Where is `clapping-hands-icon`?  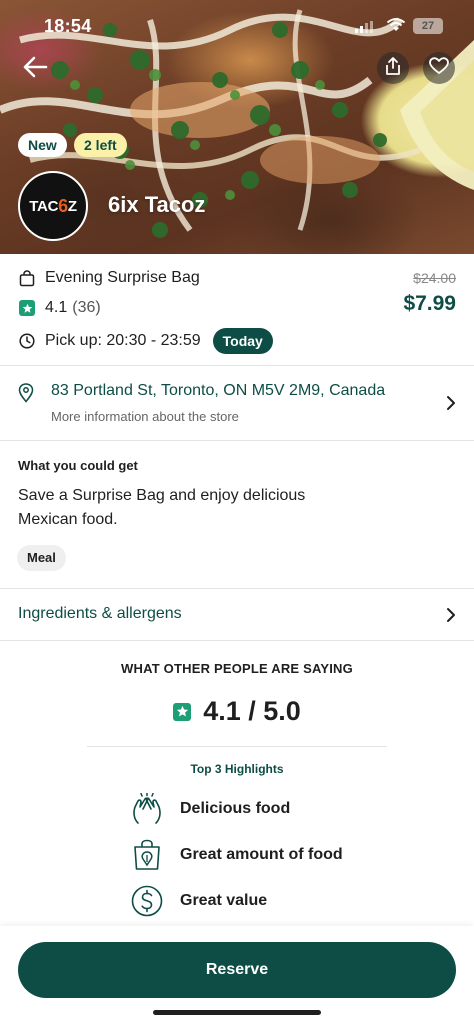
clapping-hands-icon is located at coordinates (147, 809).